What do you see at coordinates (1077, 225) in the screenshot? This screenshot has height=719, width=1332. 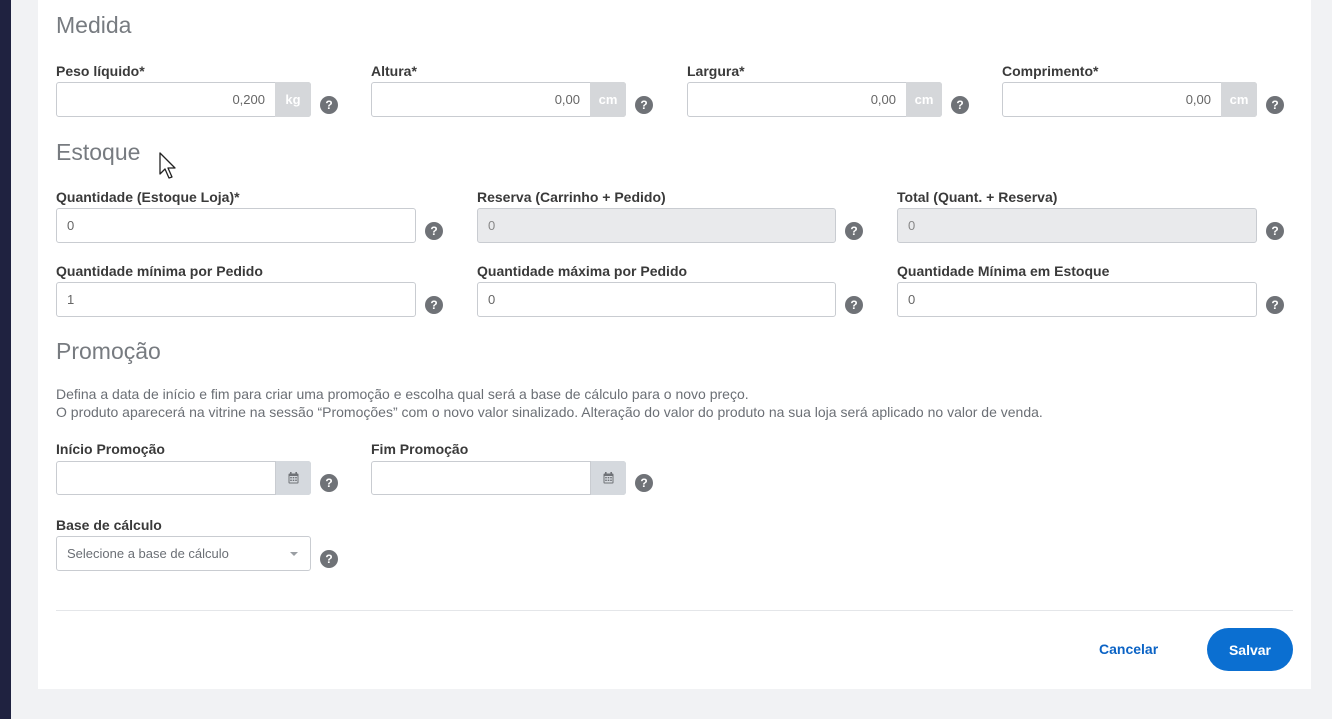 I see `total-input: 0` at bounding box center [1077, 225].